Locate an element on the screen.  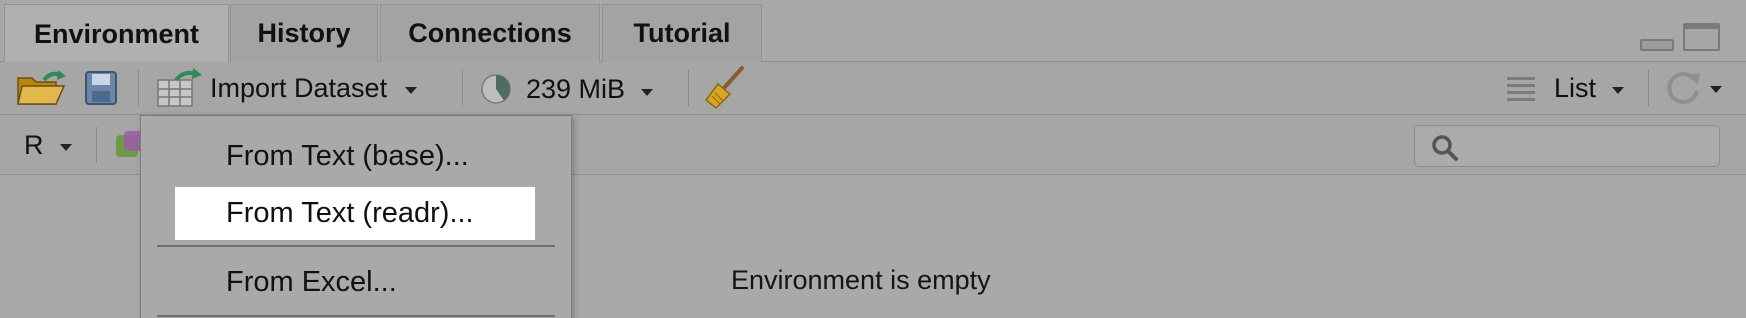
memory-usage-button: 239 MiB is located at coordinates (567, 89).